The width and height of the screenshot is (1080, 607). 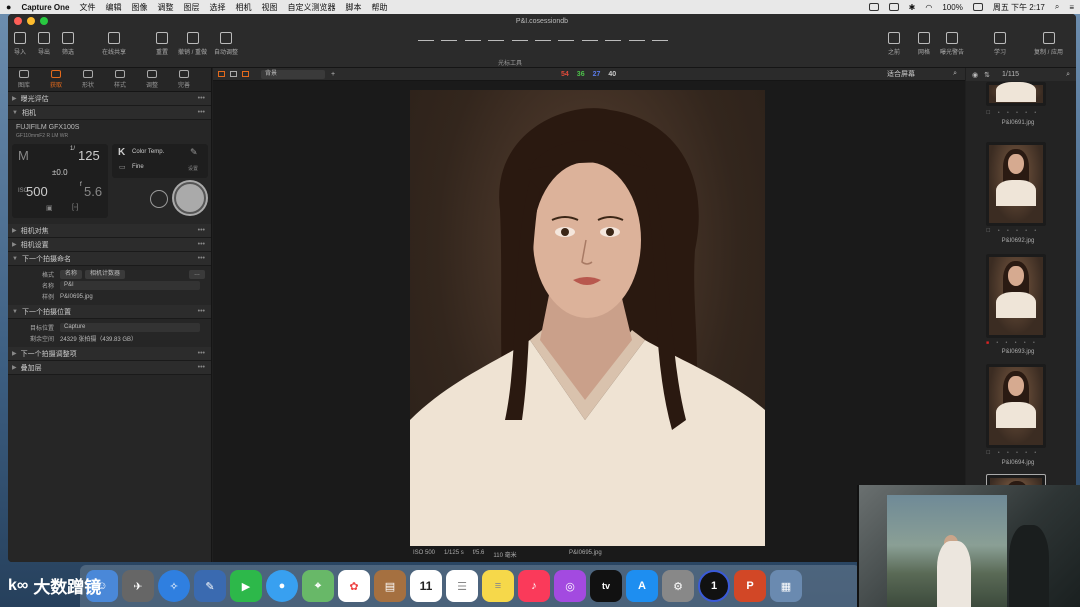 What do you see at coordinates (37, 191) in the screenshot?
I see `iso-value: 500` at bounding box center [37, 191].